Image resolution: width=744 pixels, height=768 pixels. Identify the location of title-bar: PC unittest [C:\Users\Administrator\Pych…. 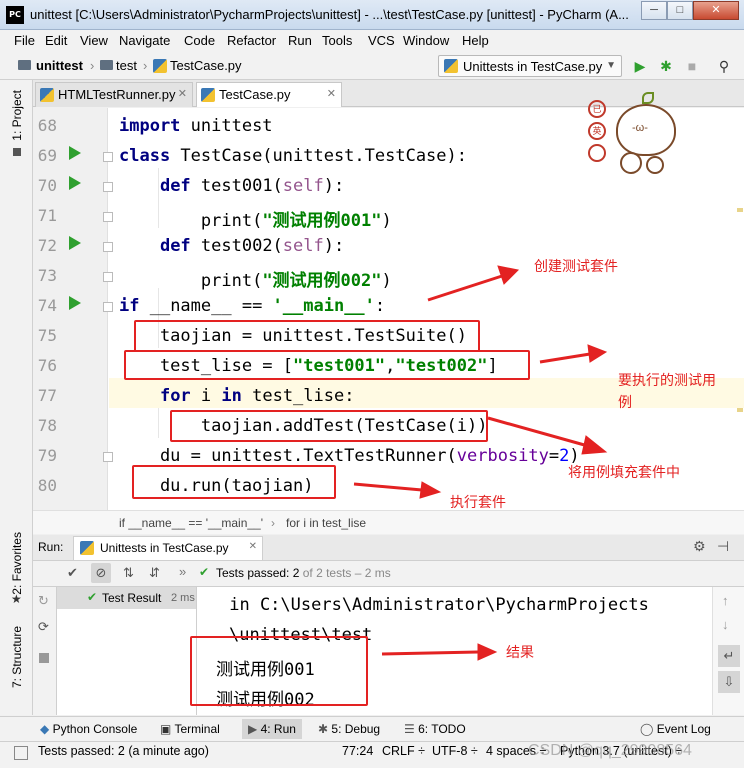
(372, 15).